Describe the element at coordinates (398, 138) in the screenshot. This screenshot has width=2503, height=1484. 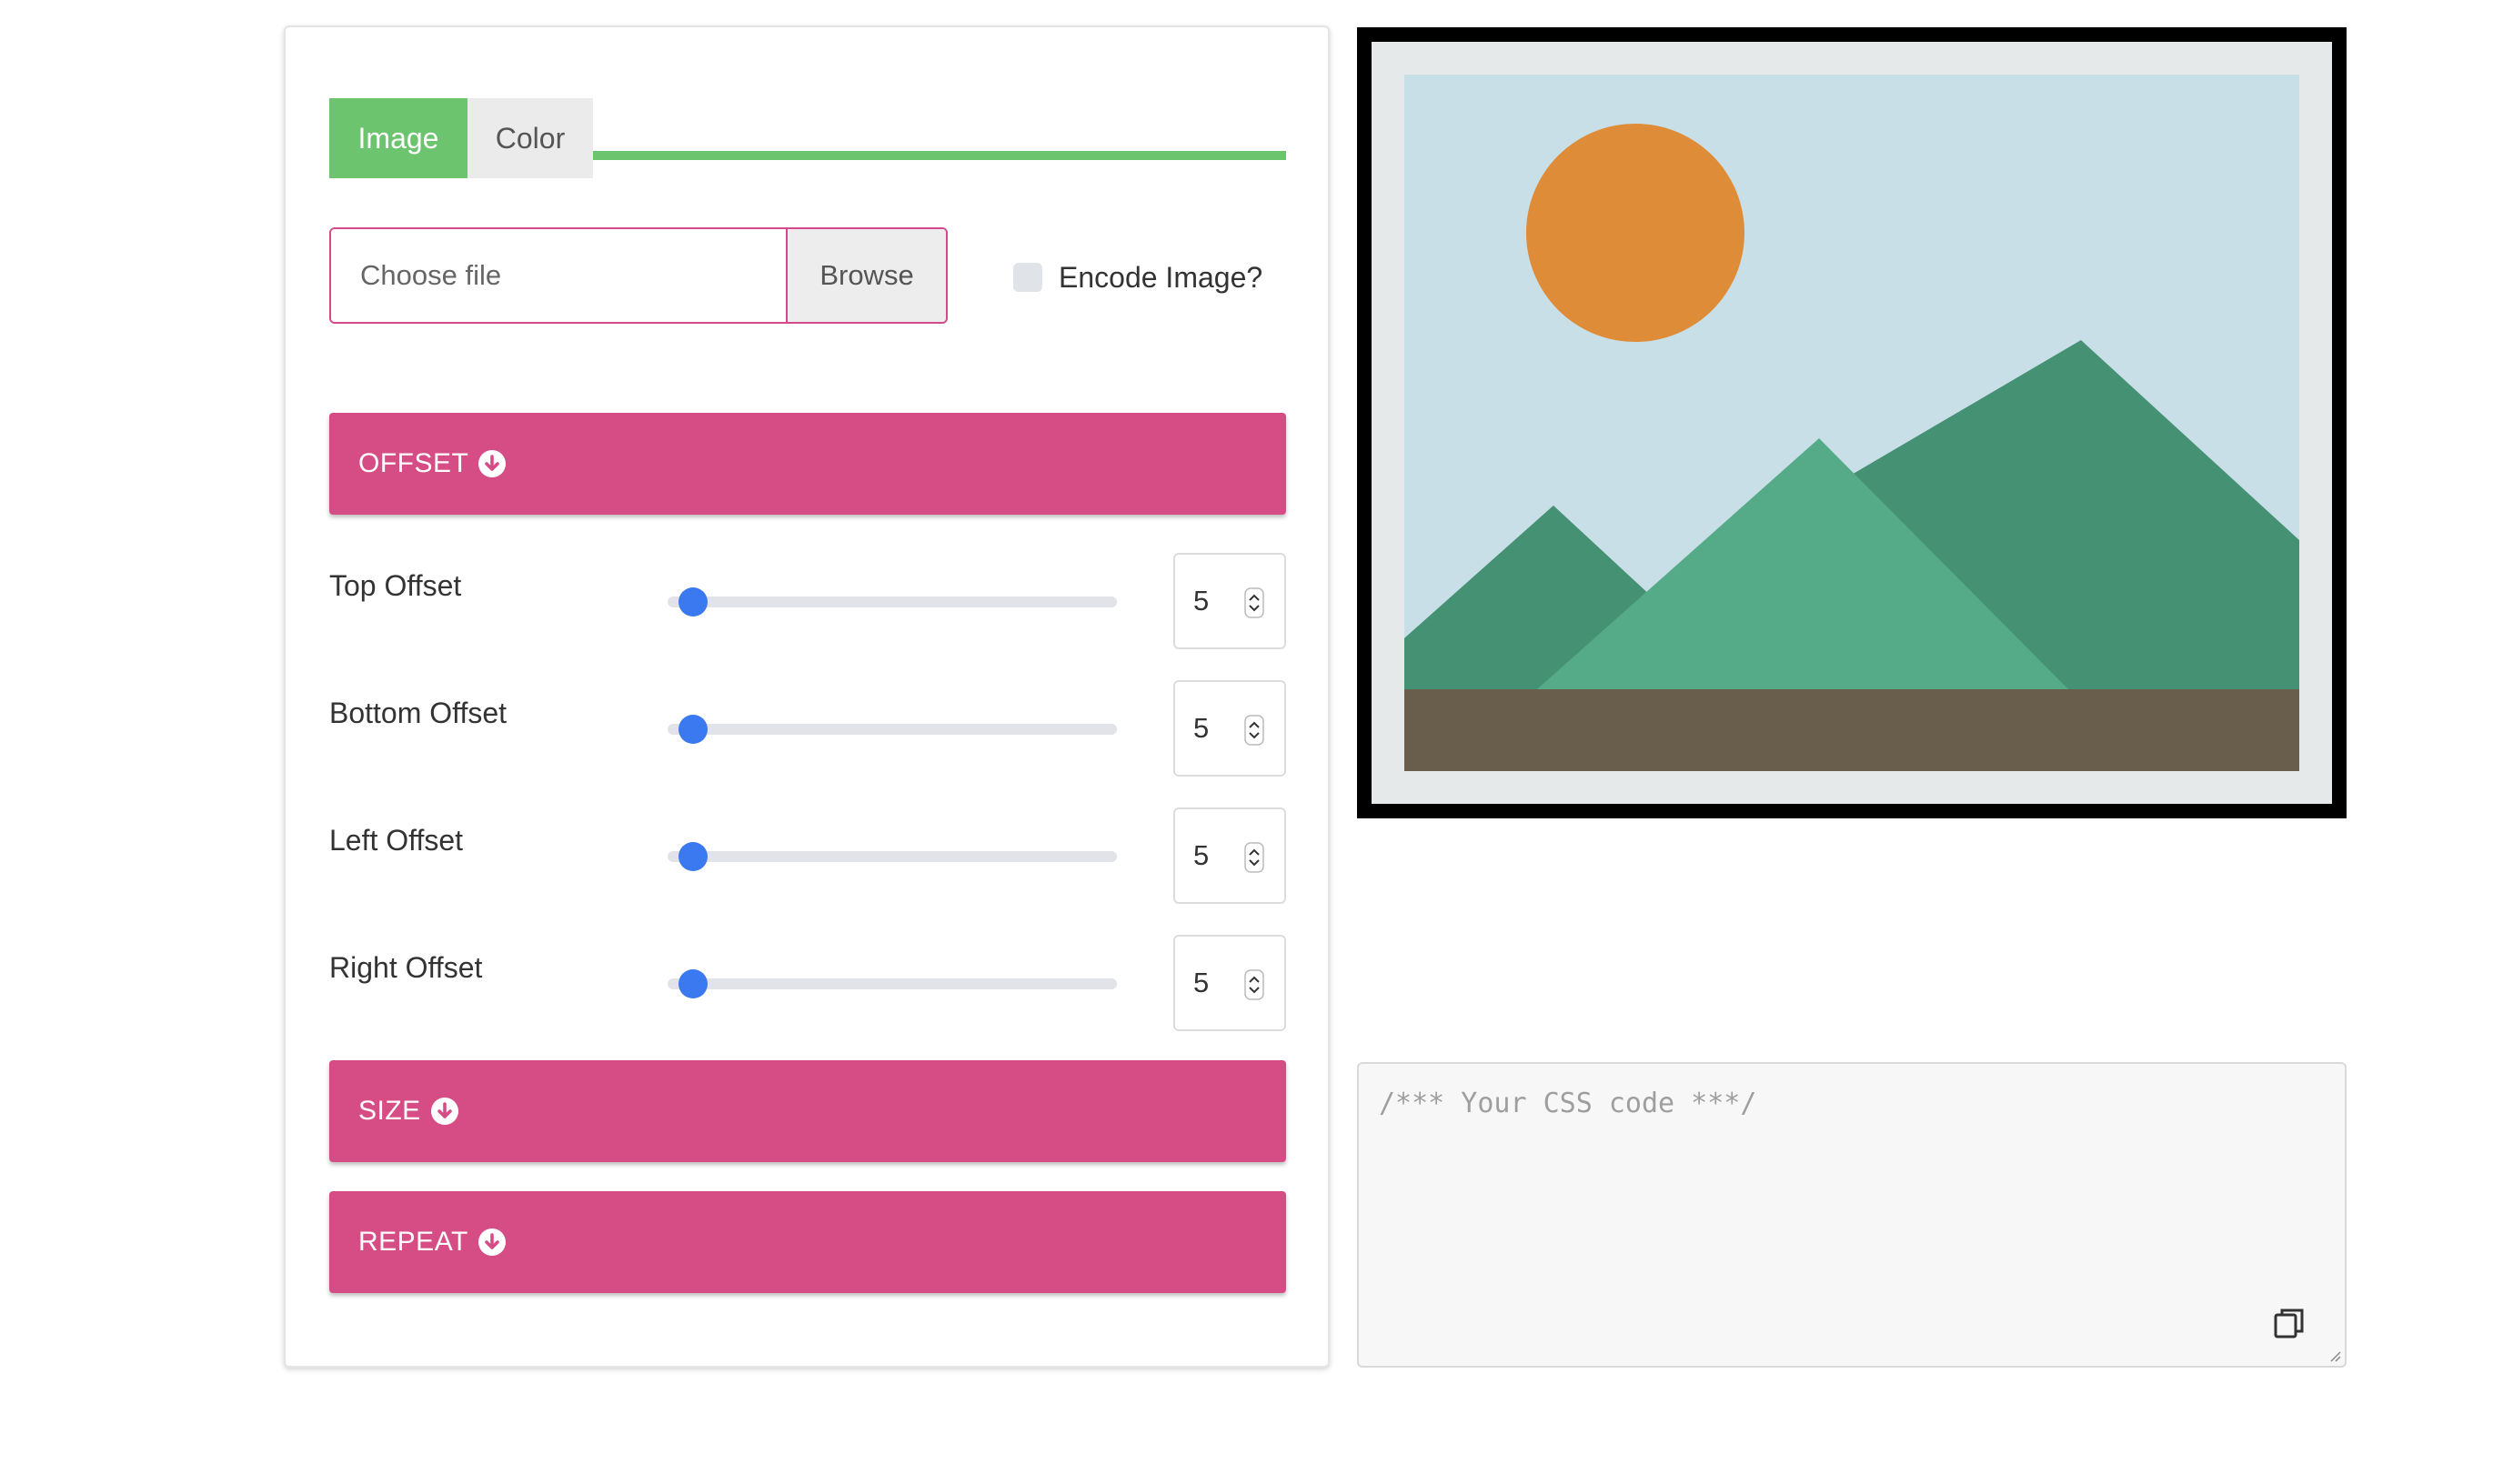
I see `tab-image: Image` at that location.